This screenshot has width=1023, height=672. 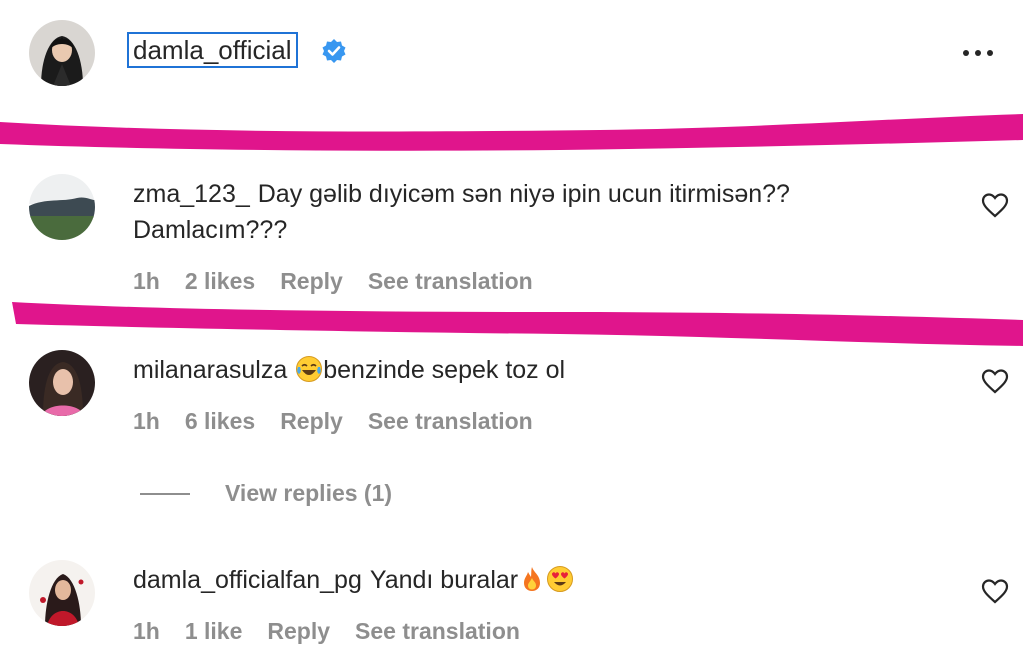 I want to click on face-with-tears-of-joy-icon, so click(x=309, y=369).